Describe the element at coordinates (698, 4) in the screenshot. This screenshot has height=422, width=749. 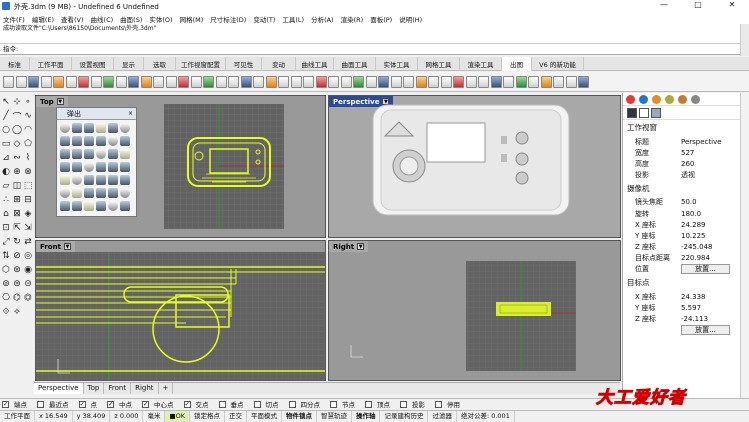
I see `maximize-button: □` at that location.